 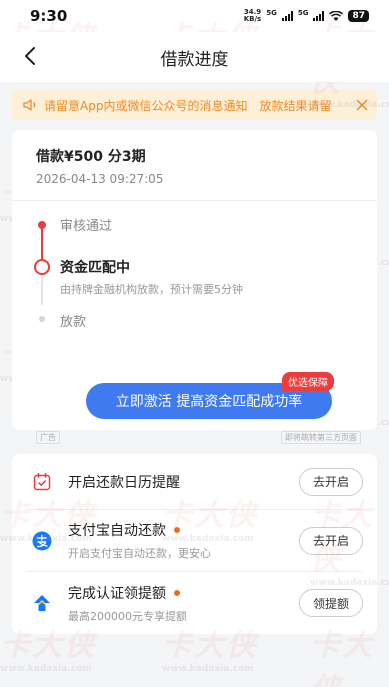 What do you see at coordinates (42, 603) in the screenshot?
I see `credit-boost-icon` at bounding box center [42, 603].